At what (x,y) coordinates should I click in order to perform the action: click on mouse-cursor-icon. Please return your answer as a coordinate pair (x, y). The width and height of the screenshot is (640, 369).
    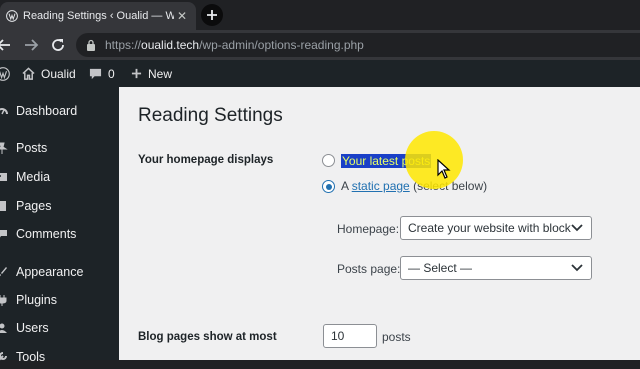
    Looking at the image, I should click on (444, 169).